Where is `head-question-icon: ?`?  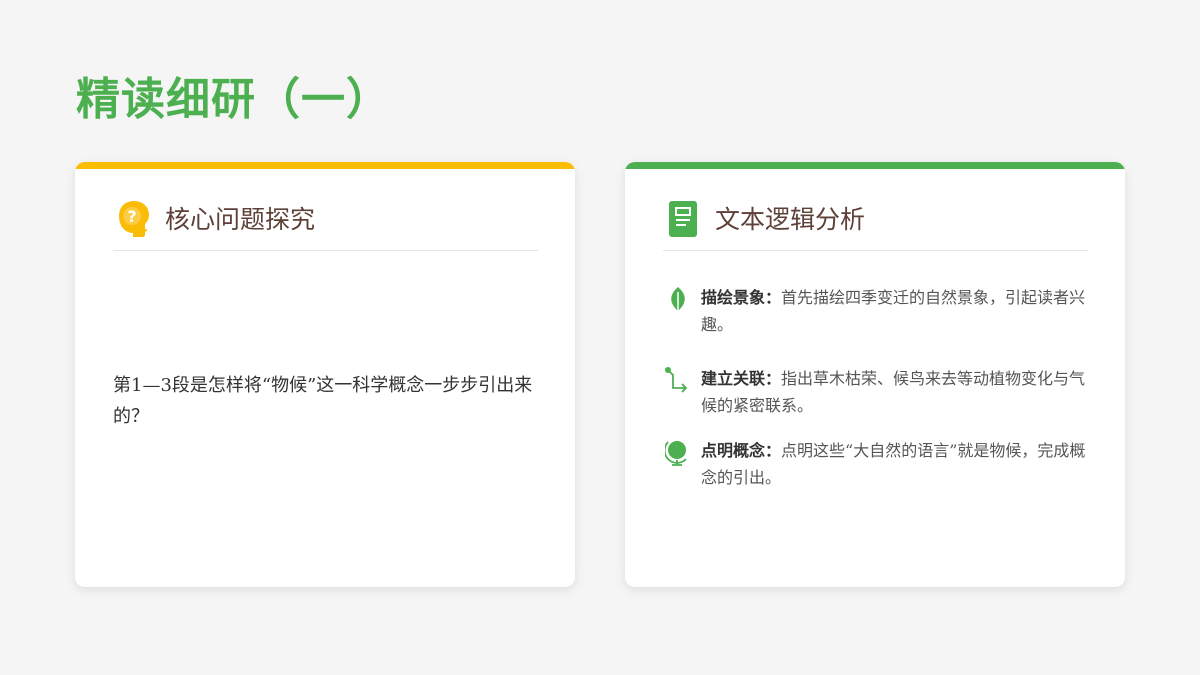 head-question-icon: ? is located at coordinates (134, 219).